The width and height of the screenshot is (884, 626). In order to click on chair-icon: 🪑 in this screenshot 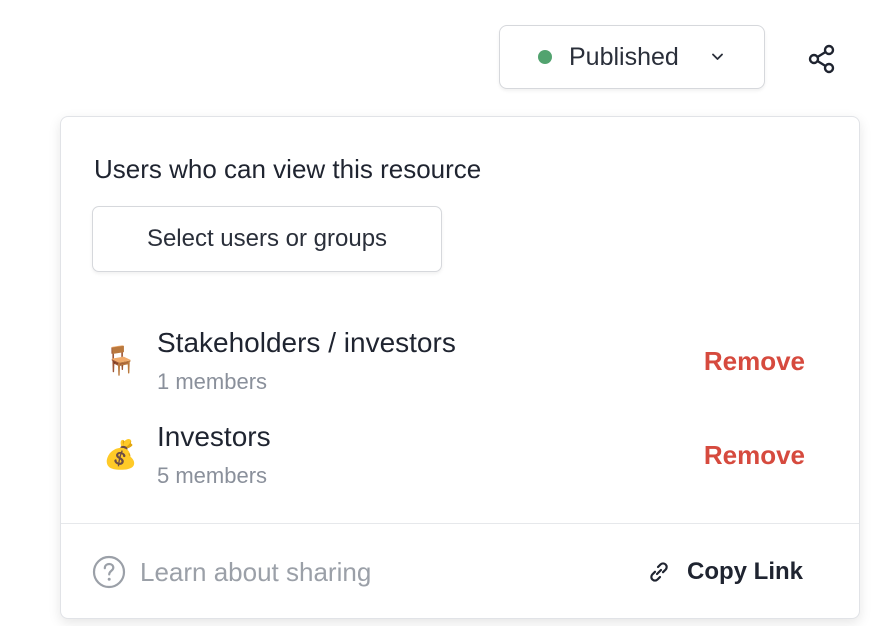, I will do `click(120, 360)`.